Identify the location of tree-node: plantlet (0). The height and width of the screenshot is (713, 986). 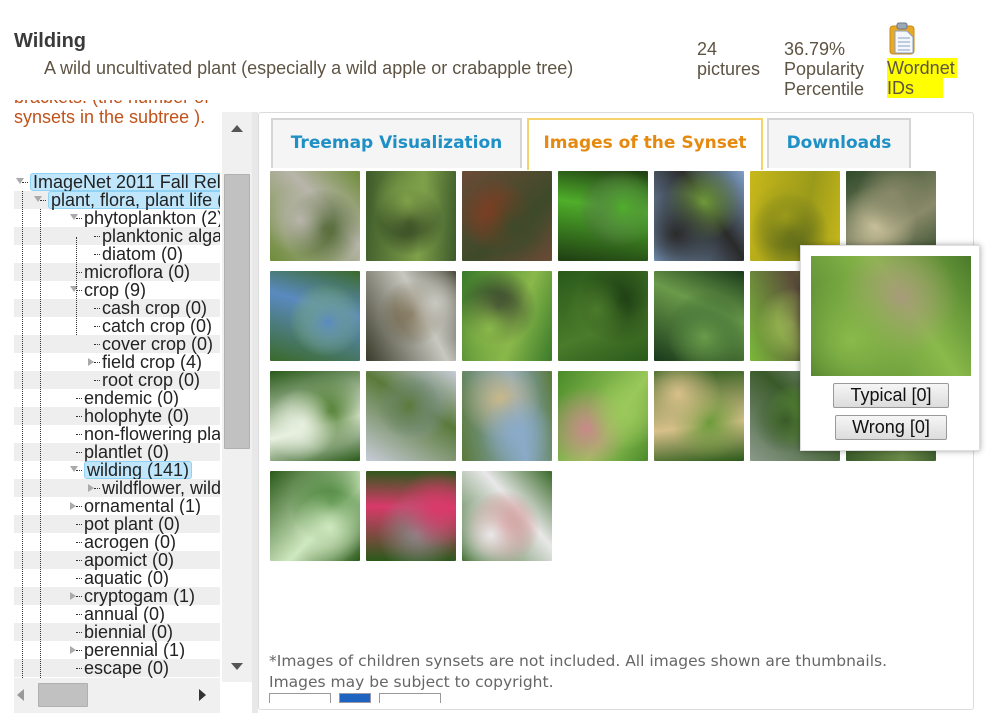
(117, 452).